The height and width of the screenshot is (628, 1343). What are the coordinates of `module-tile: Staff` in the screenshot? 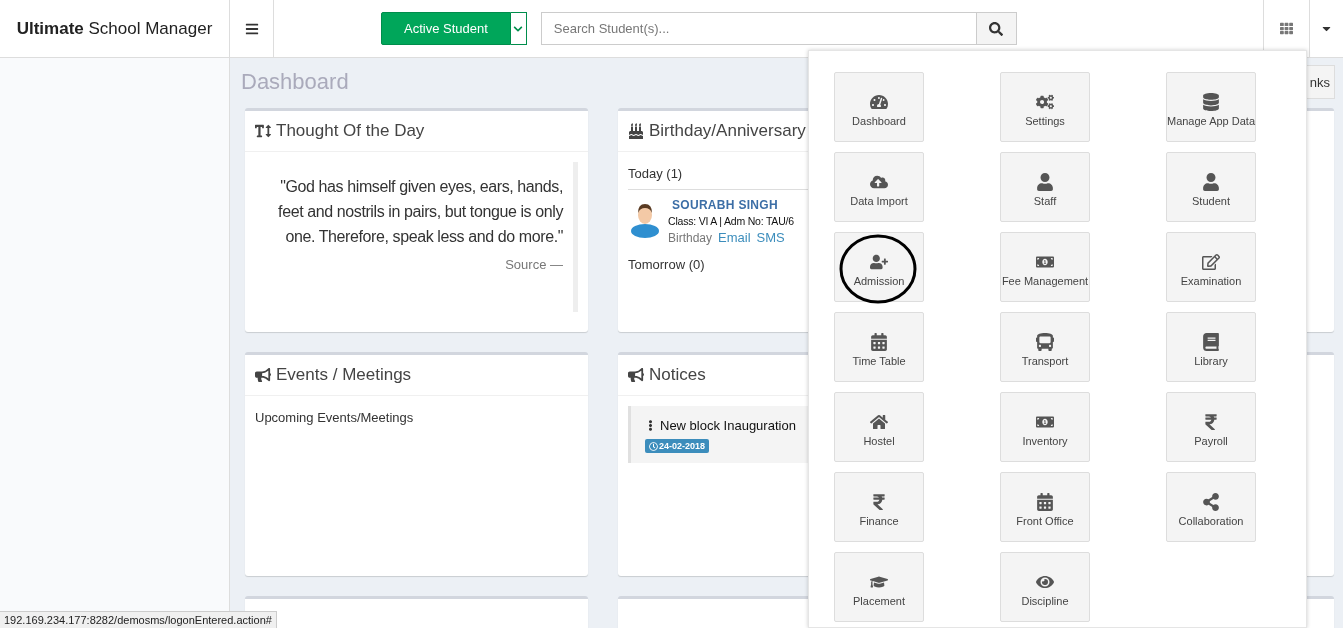 It's located at (1045, 187).